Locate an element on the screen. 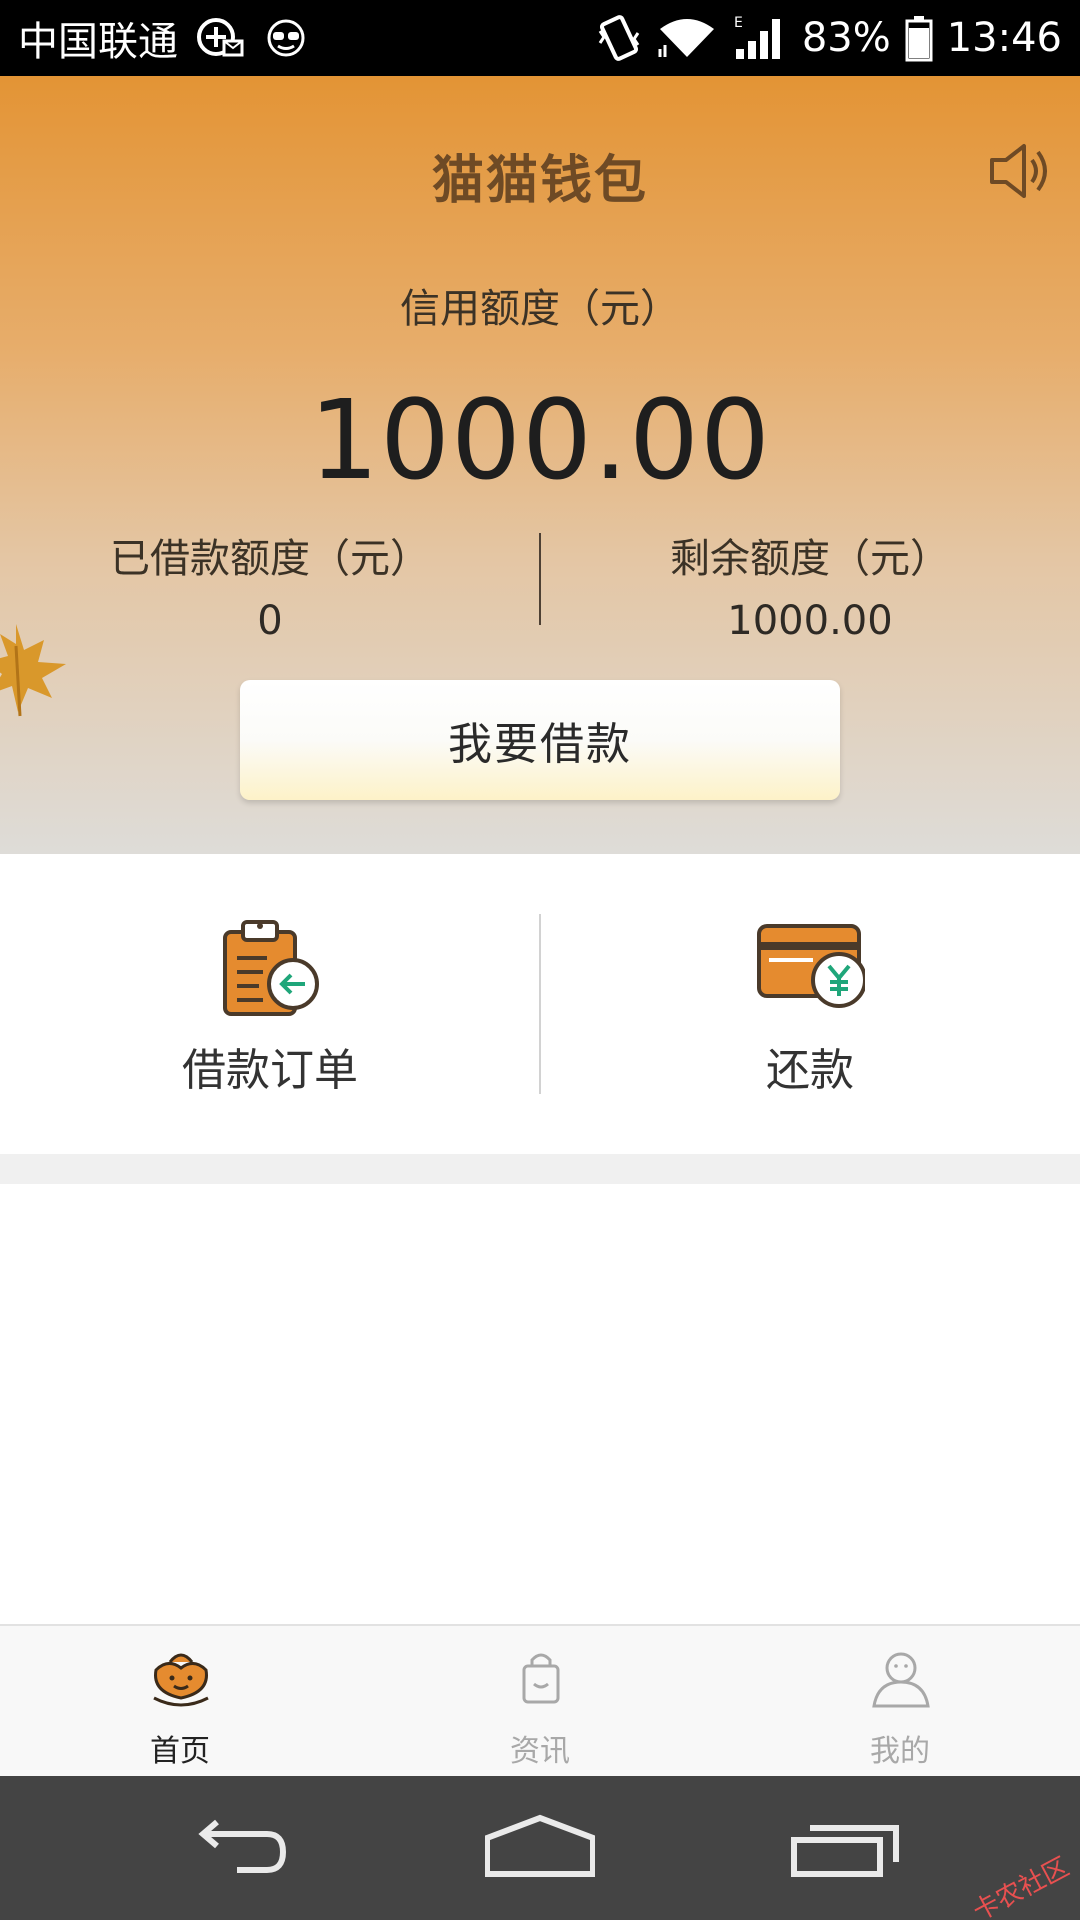 The width and height of the screenshot is (1080, 1928). tab-home: 首页 is located at coordinates (180, 1701).